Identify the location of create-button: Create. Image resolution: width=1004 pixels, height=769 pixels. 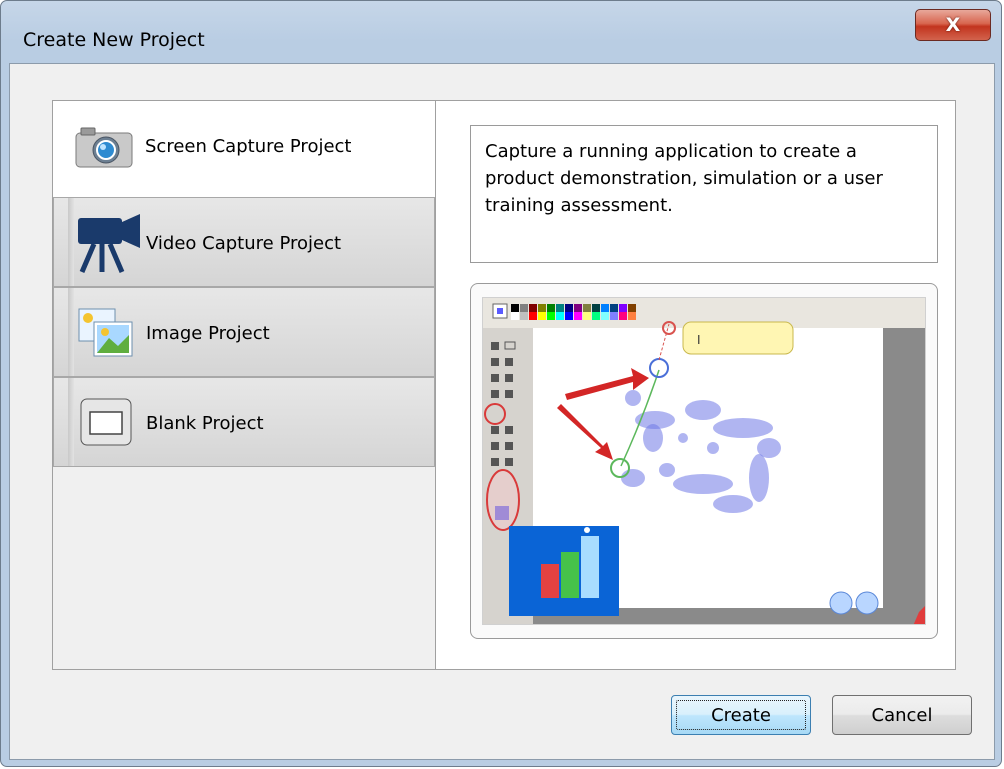
(741, 715).